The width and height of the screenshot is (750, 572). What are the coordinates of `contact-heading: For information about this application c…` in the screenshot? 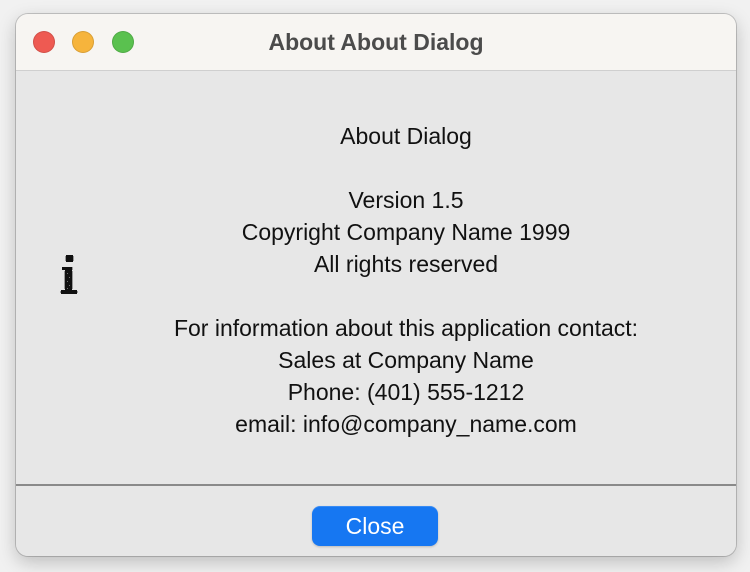 It's located at (406, 328).